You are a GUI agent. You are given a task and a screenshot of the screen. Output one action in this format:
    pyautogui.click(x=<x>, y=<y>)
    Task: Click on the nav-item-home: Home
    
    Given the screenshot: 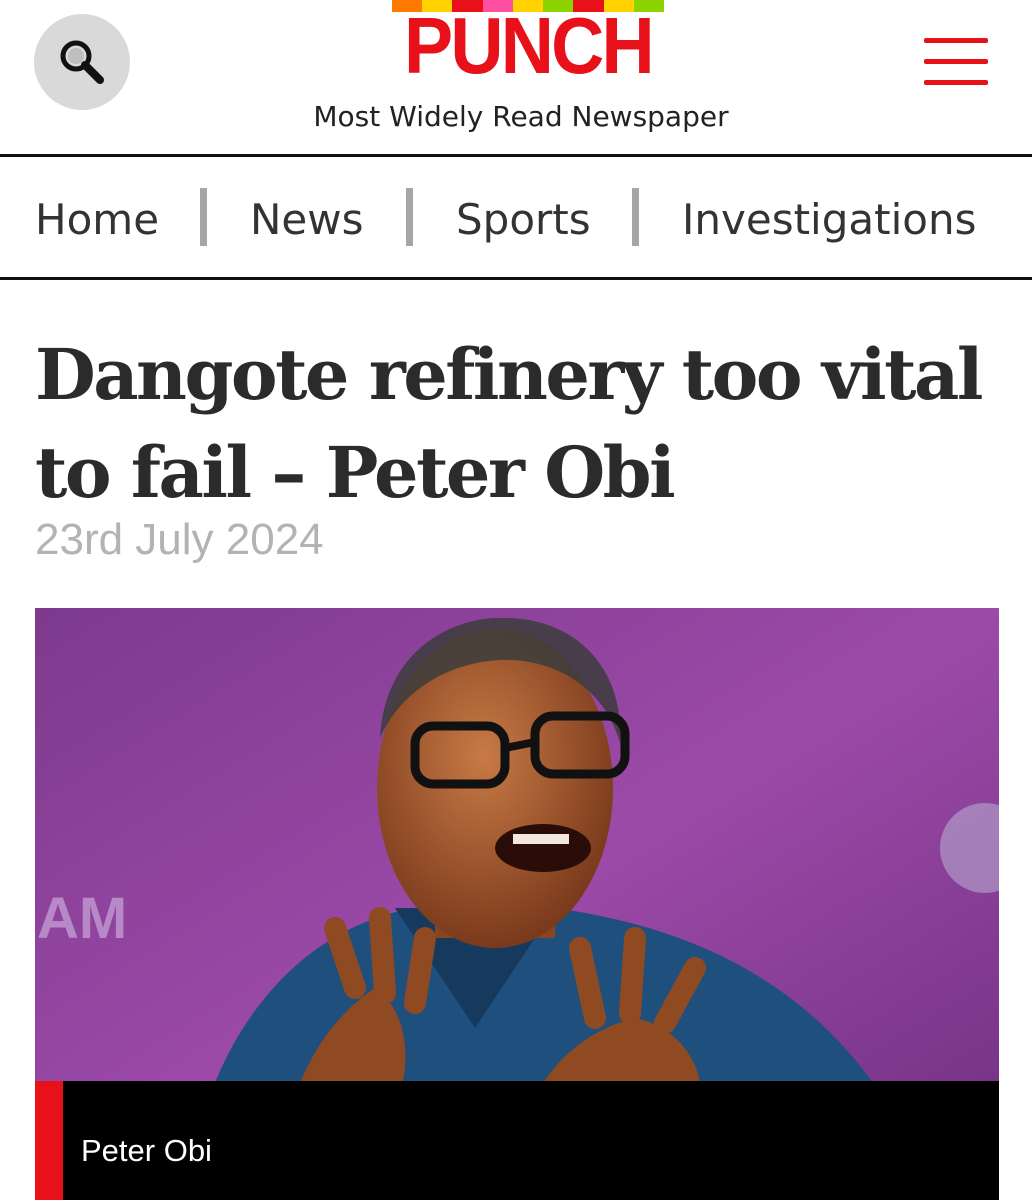 What is the action you would take?
    pyautogui.click(x=97, y=220)
    